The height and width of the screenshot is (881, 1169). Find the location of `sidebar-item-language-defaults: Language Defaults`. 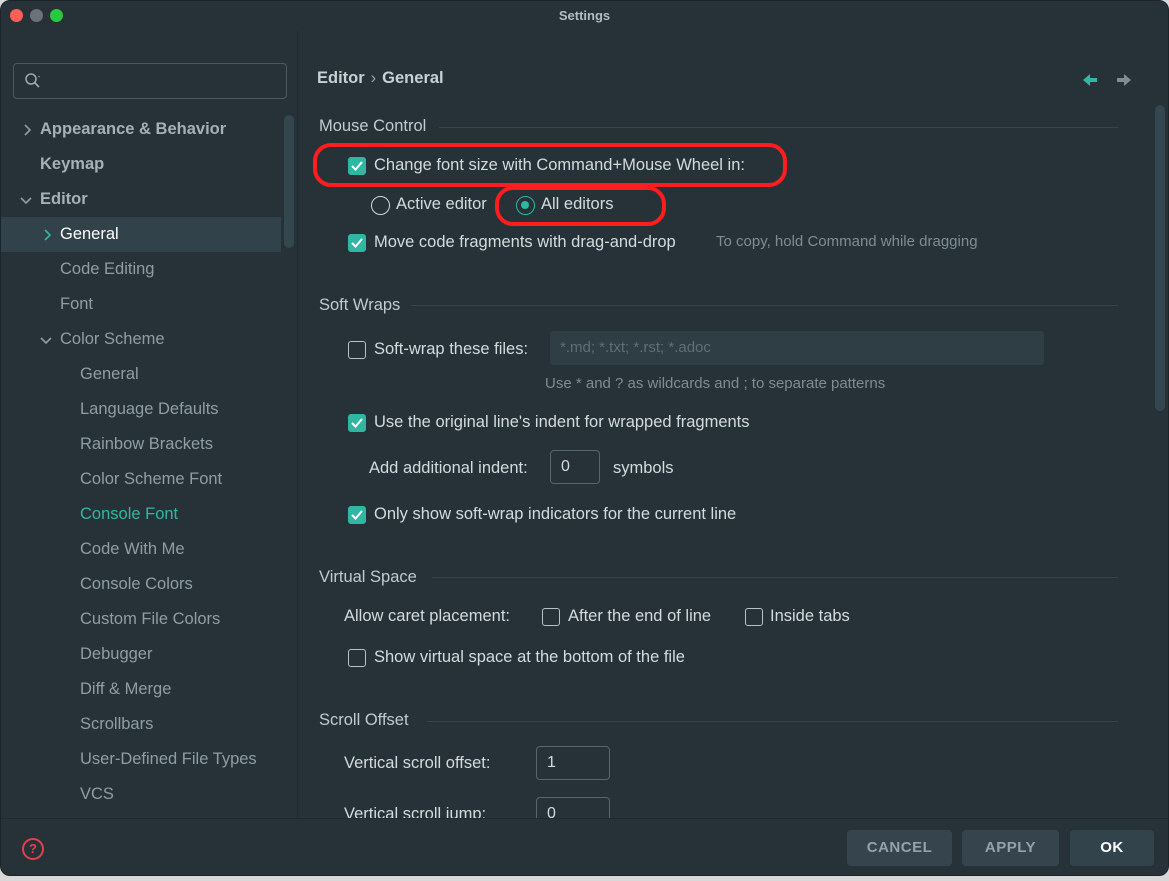

sidebar-item-language-defaults: Language Defaults is located at coordinates (141, 409).